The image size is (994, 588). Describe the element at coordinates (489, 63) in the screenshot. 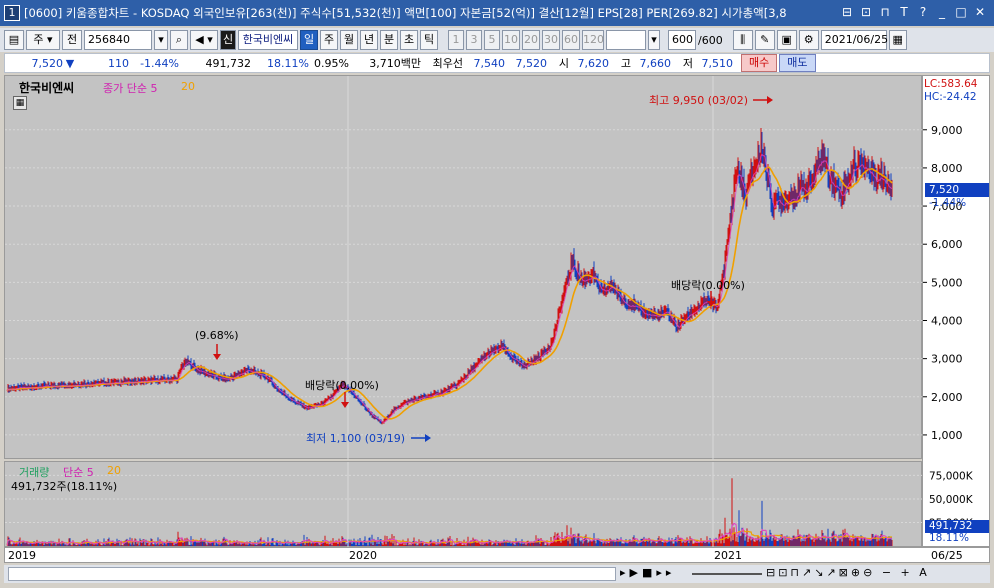

I see `ask-price: 7,540` at that location.